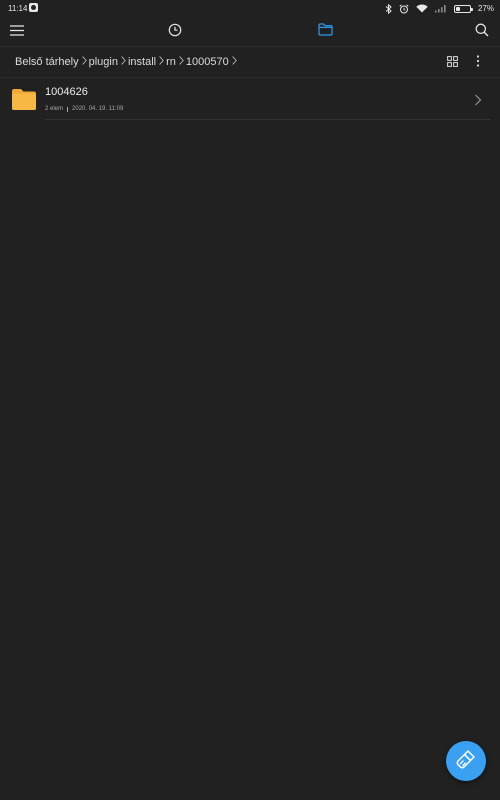 The height and width of the screenshot is (800, 500). I want to click on tab-recent, so click(175, 32).